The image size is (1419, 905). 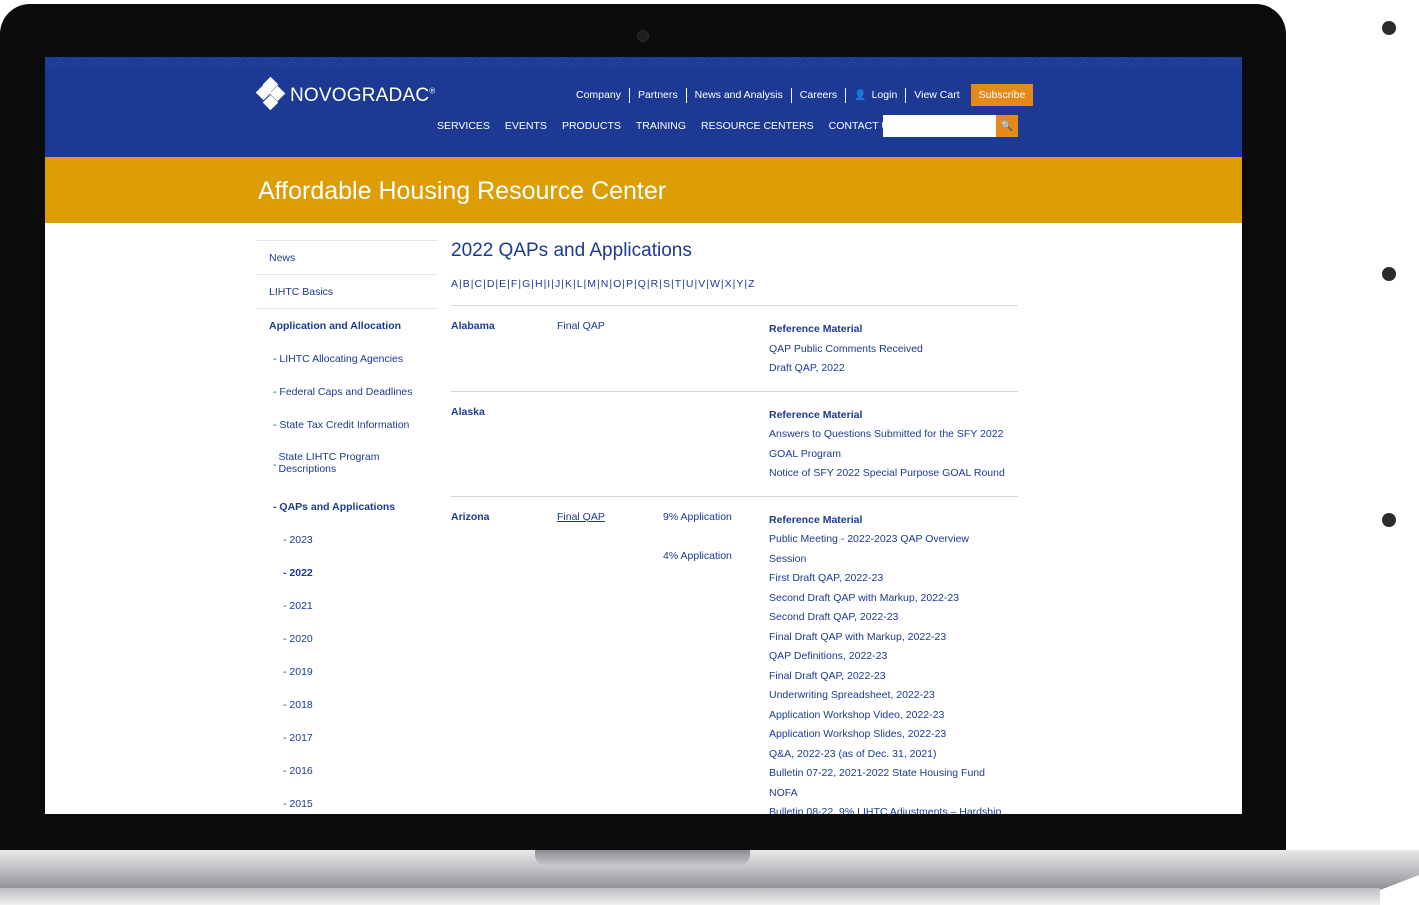 I want to click on alpha-link-l: L, so click(x=580, y=284).